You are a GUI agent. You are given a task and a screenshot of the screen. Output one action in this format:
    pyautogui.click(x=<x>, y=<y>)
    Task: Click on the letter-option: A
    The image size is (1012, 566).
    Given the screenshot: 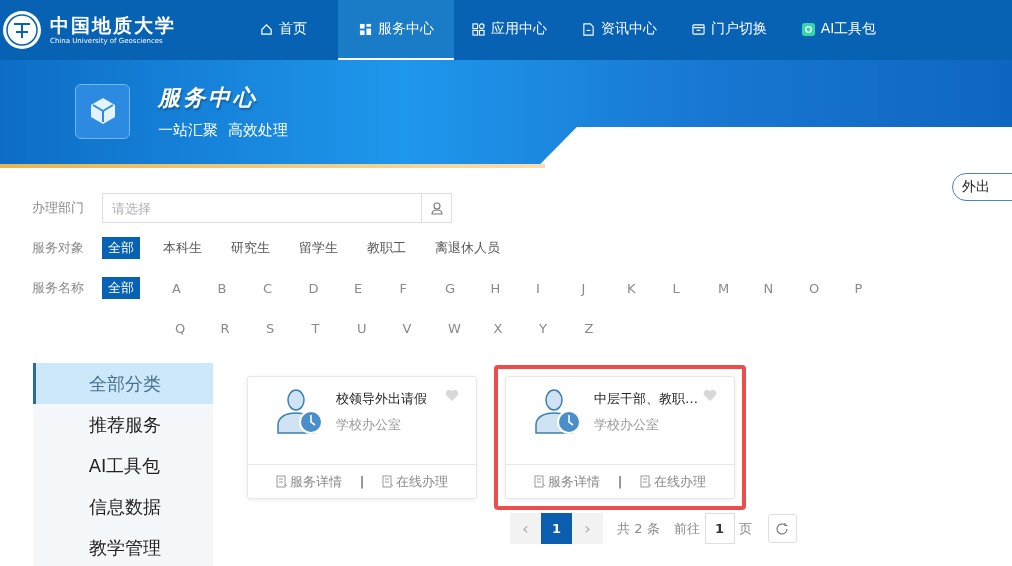 What is the action you would take?
    pyautogui.click(x=180, y=288)
    